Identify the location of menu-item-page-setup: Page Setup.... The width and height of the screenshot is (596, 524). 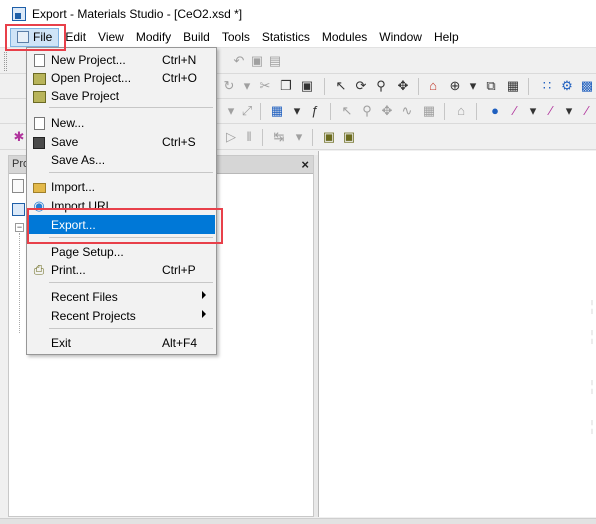
(121, 251).